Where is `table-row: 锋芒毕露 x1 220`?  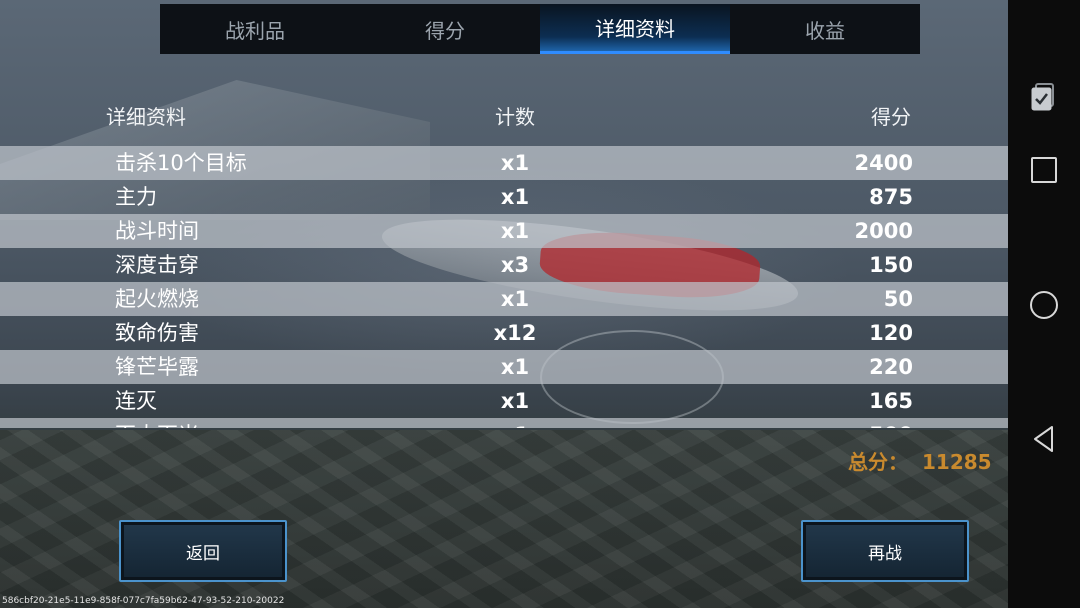 table-row: 锋芒毕露 x1 220 is located at coordinates (504, 367).